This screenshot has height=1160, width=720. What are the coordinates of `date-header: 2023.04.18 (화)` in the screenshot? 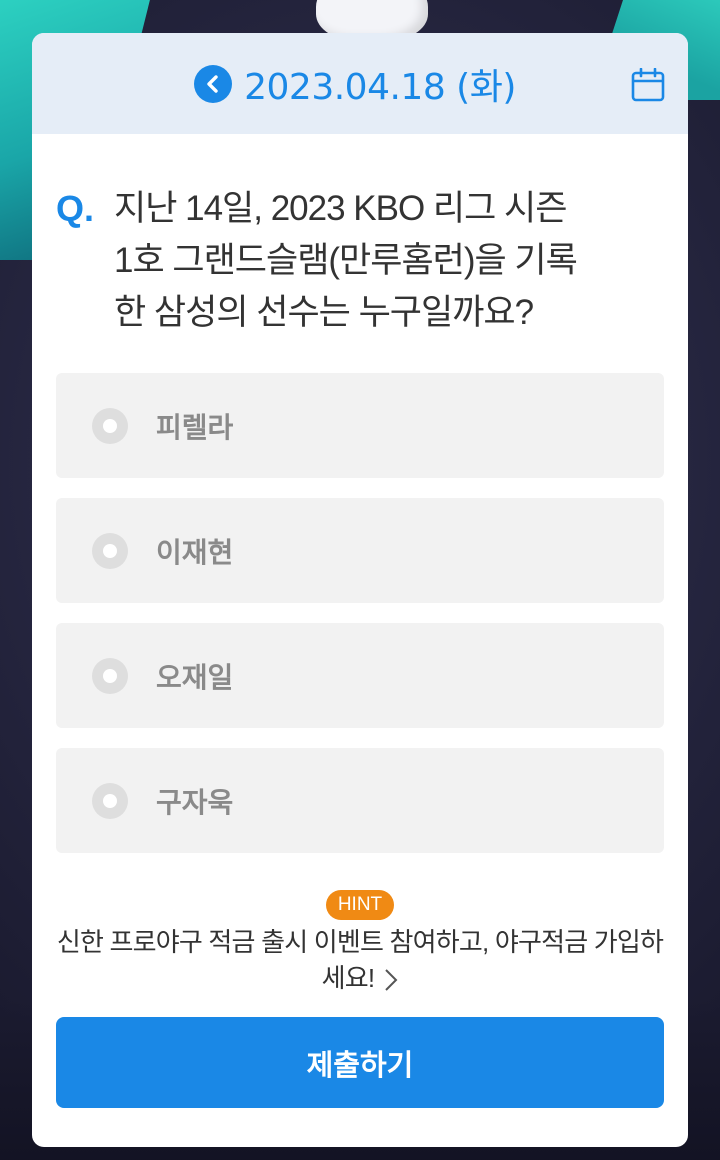 It's located at (360, 83).